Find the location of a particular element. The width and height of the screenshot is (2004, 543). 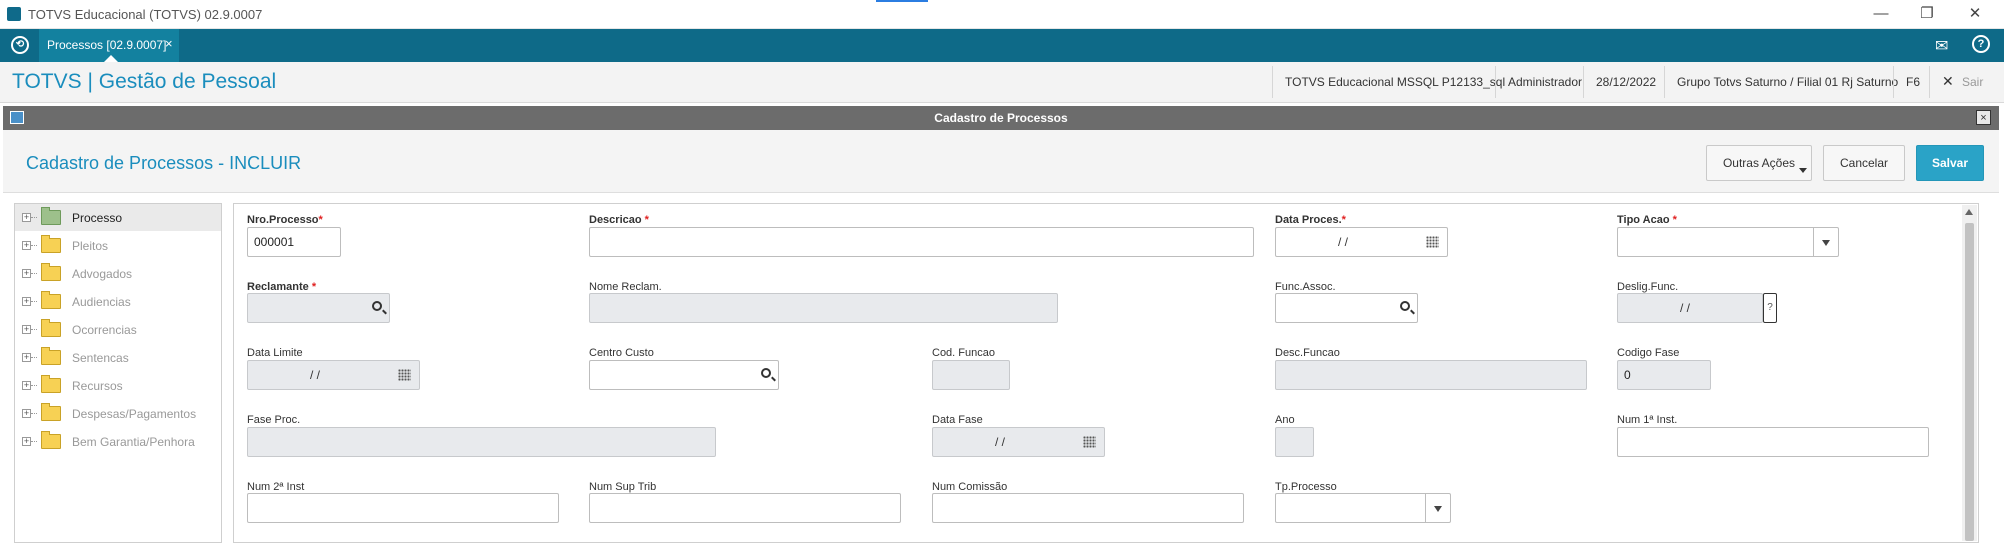

other-actions-button: Outras Ações is located at coordinates (1759, 163).